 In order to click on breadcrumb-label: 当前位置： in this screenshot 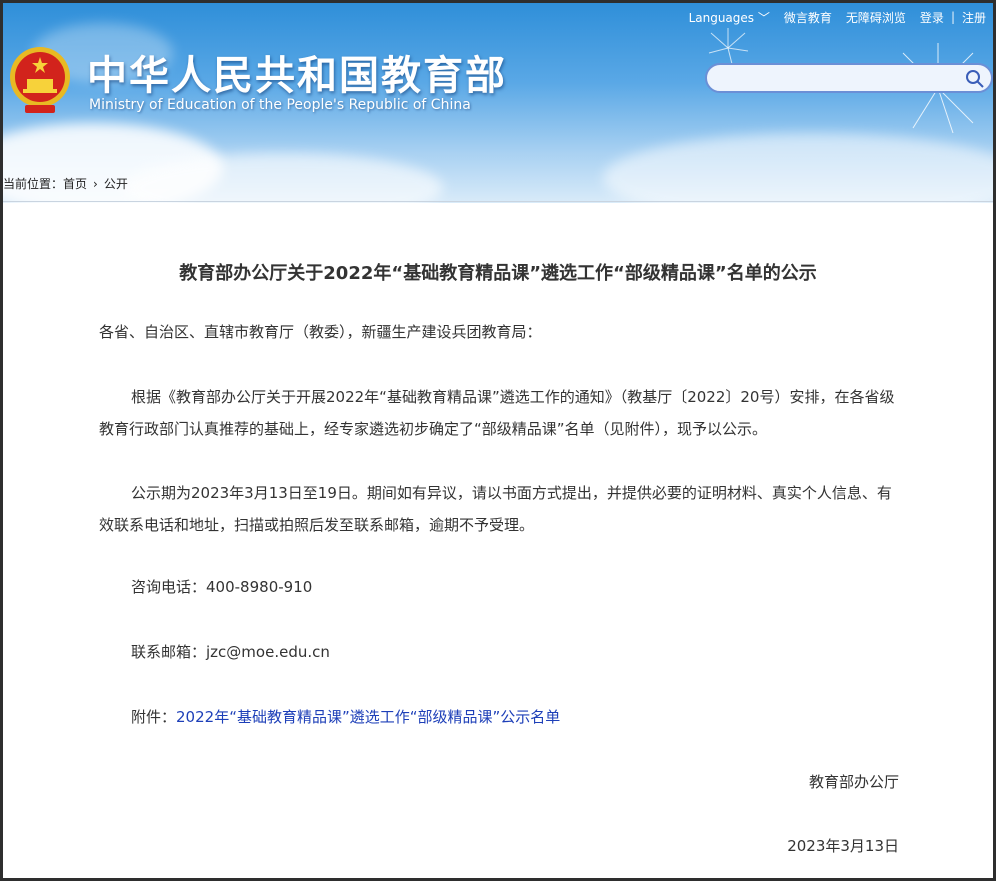, I will do `click(33, 184)`.